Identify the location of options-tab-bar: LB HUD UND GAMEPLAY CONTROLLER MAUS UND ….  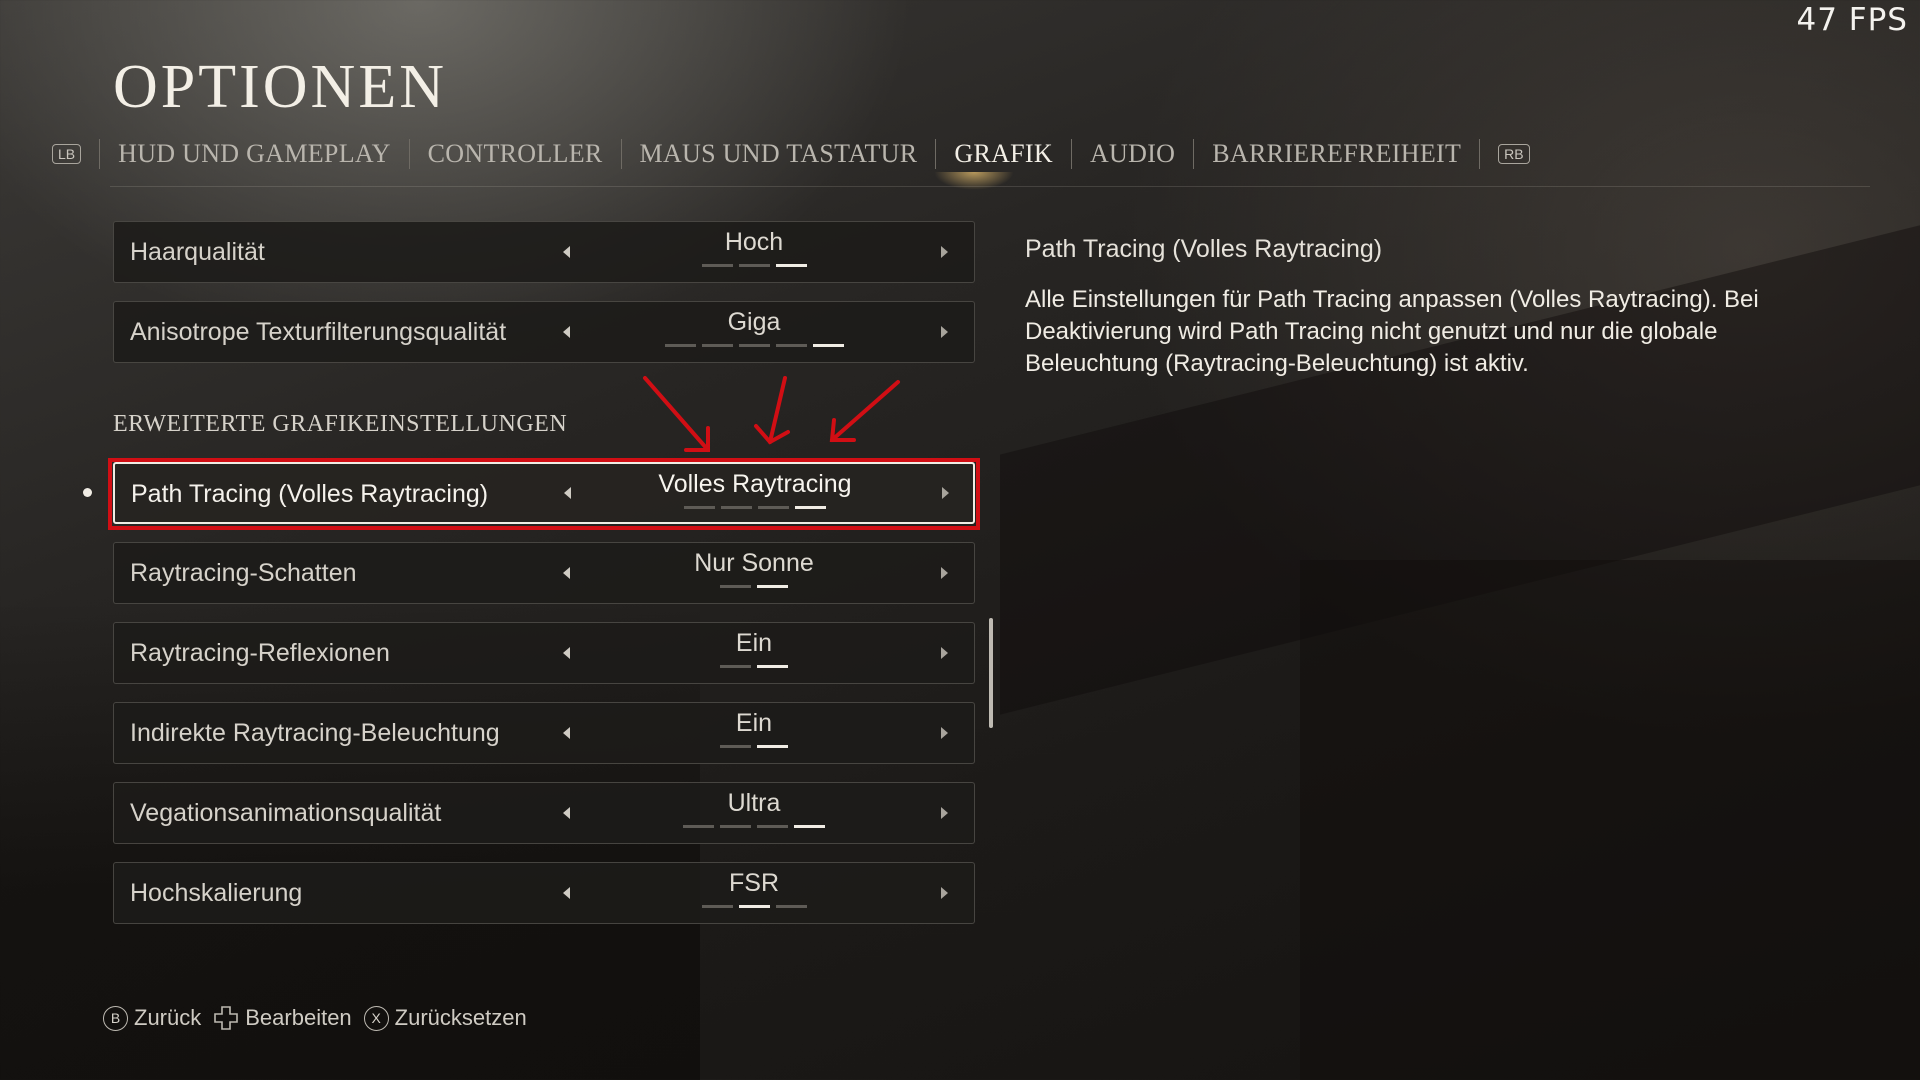
(800, 154).